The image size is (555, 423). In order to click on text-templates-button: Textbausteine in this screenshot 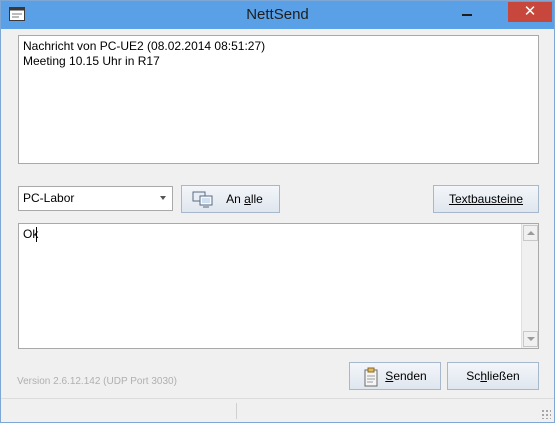, I will do `click(486, 199)`.